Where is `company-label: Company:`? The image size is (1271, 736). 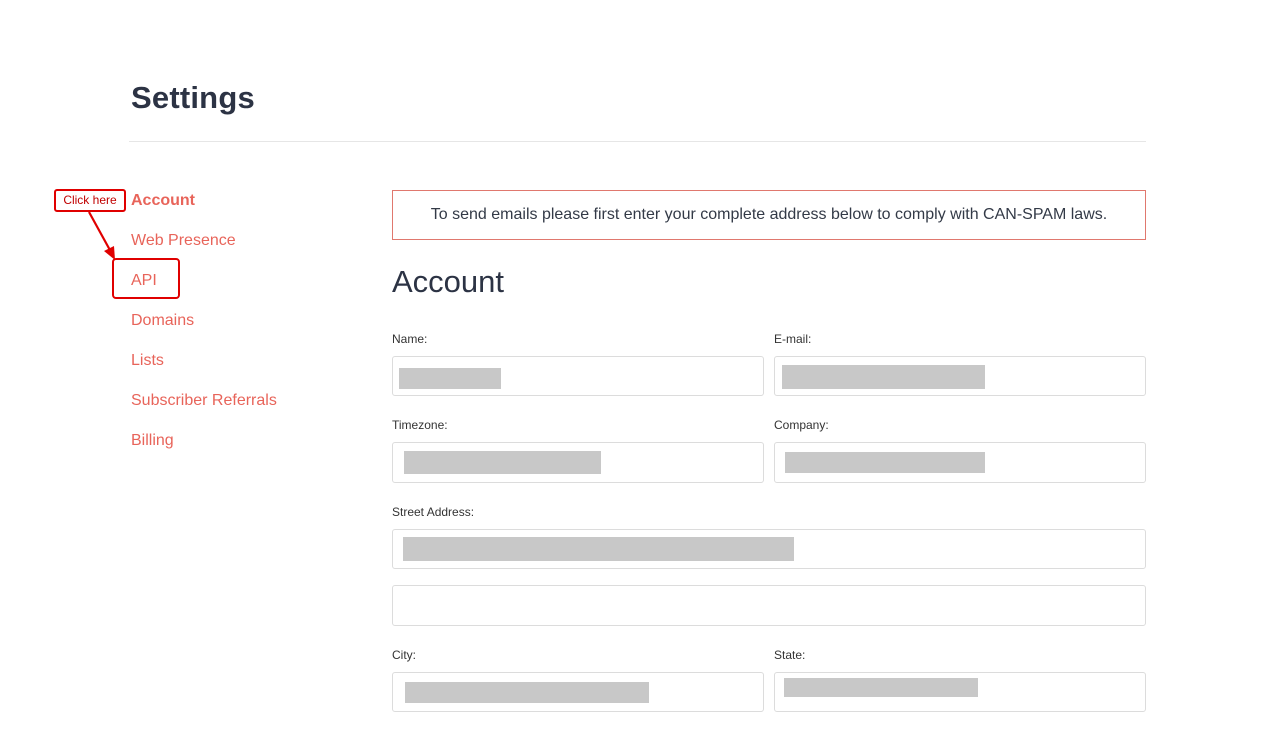
company-label: Company: is located at coordinates (801, 425).